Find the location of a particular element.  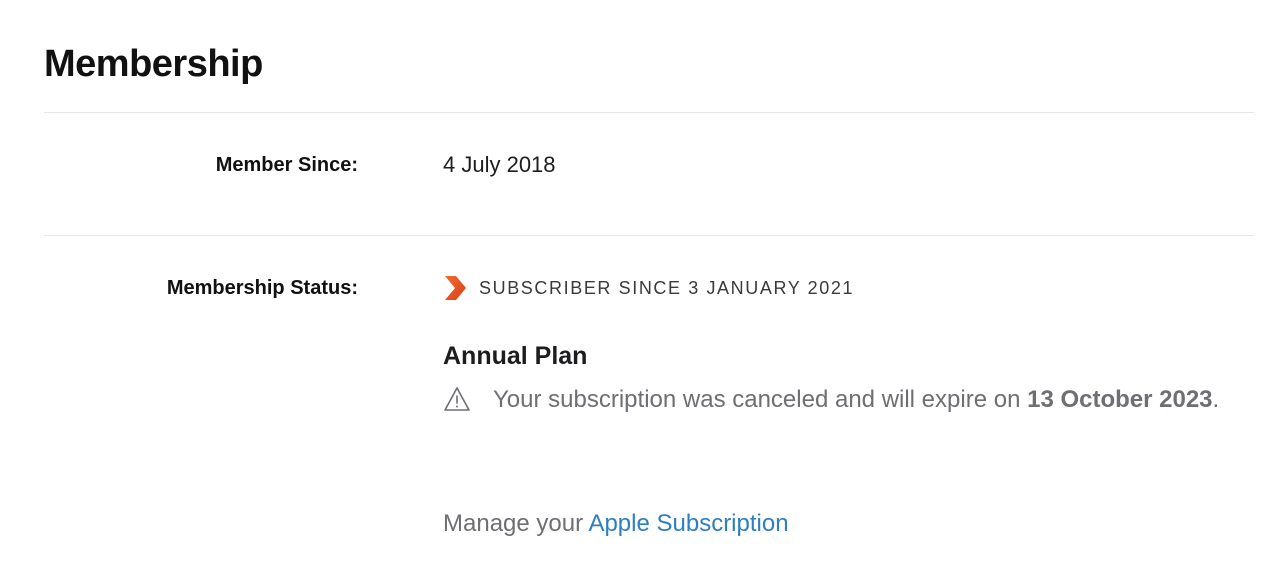

expiry-date: 13 October 2023 is located at coordinates (1120, 399).